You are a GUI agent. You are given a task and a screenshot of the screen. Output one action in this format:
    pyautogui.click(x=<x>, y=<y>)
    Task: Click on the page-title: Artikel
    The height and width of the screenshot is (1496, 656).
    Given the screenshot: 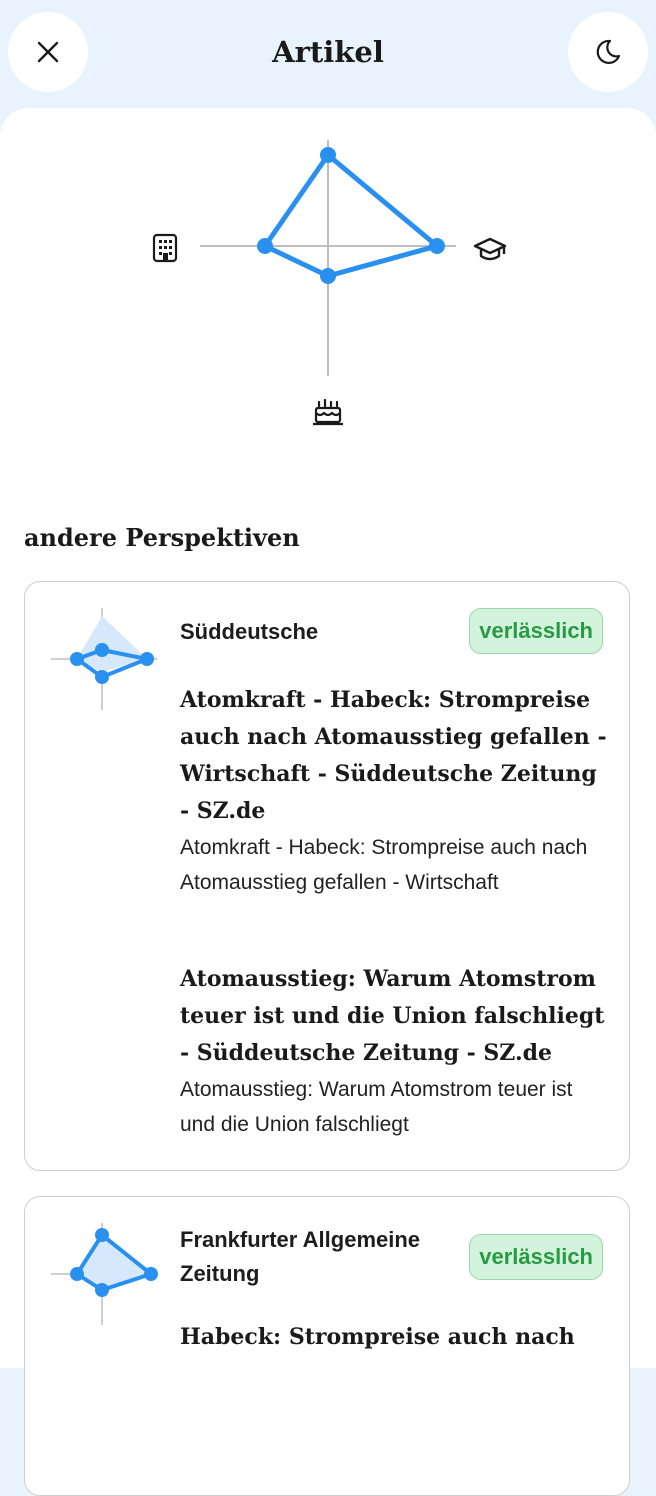 What is the action you would take?
    pyautogui.click(x=328, y=52)
    